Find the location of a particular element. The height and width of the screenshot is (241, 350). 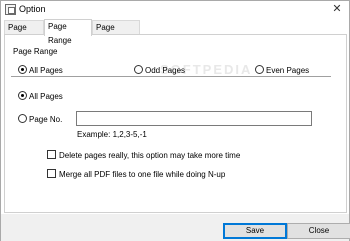

close-window-icon: ✕ is located at coordinates (337, 9).